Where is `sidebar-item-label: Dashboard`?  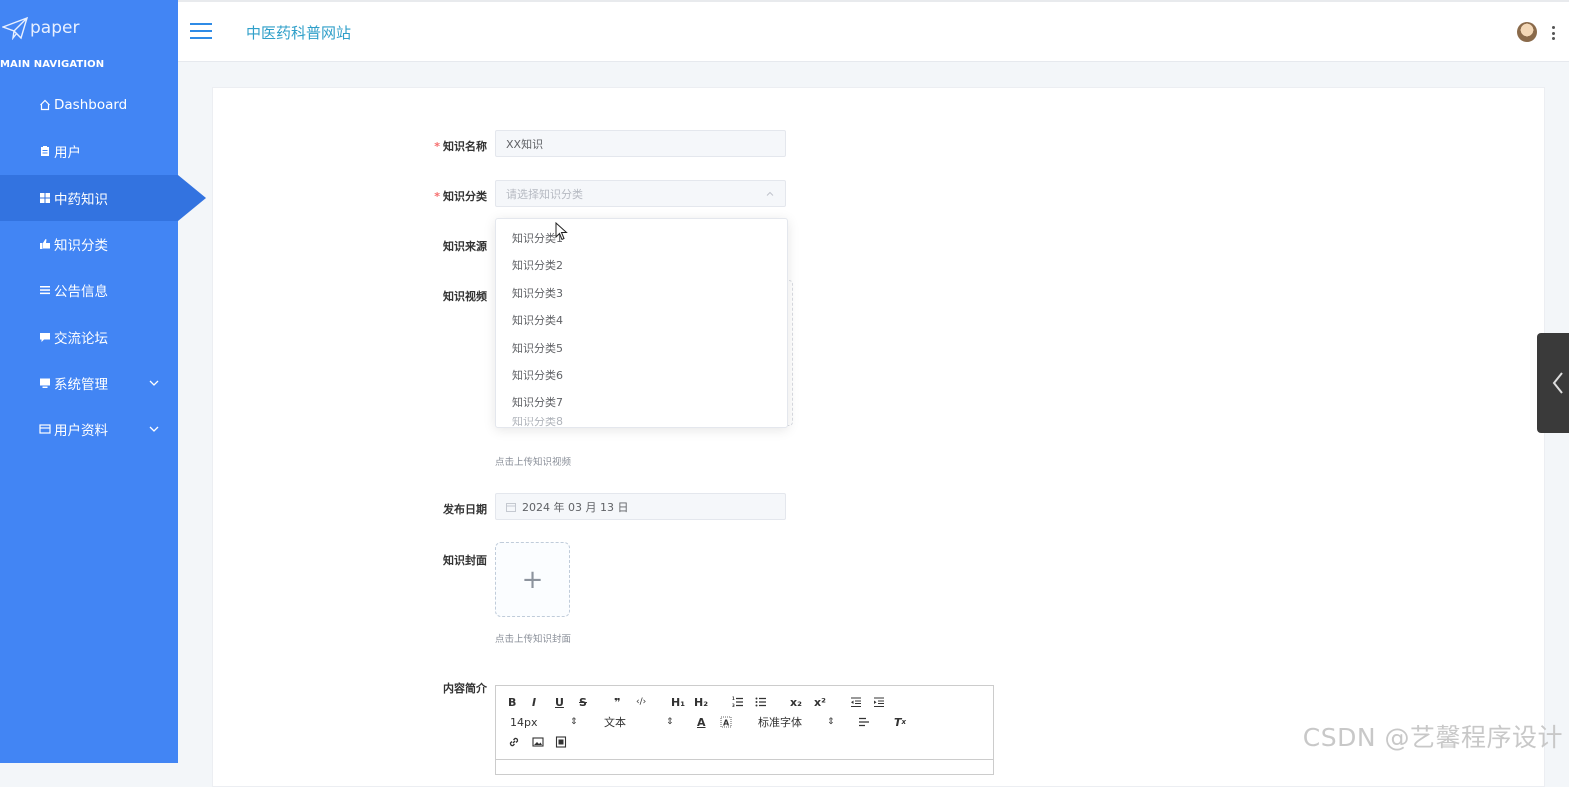
sidebar-item-label: Dashboard is located at coordinates (91, 105).